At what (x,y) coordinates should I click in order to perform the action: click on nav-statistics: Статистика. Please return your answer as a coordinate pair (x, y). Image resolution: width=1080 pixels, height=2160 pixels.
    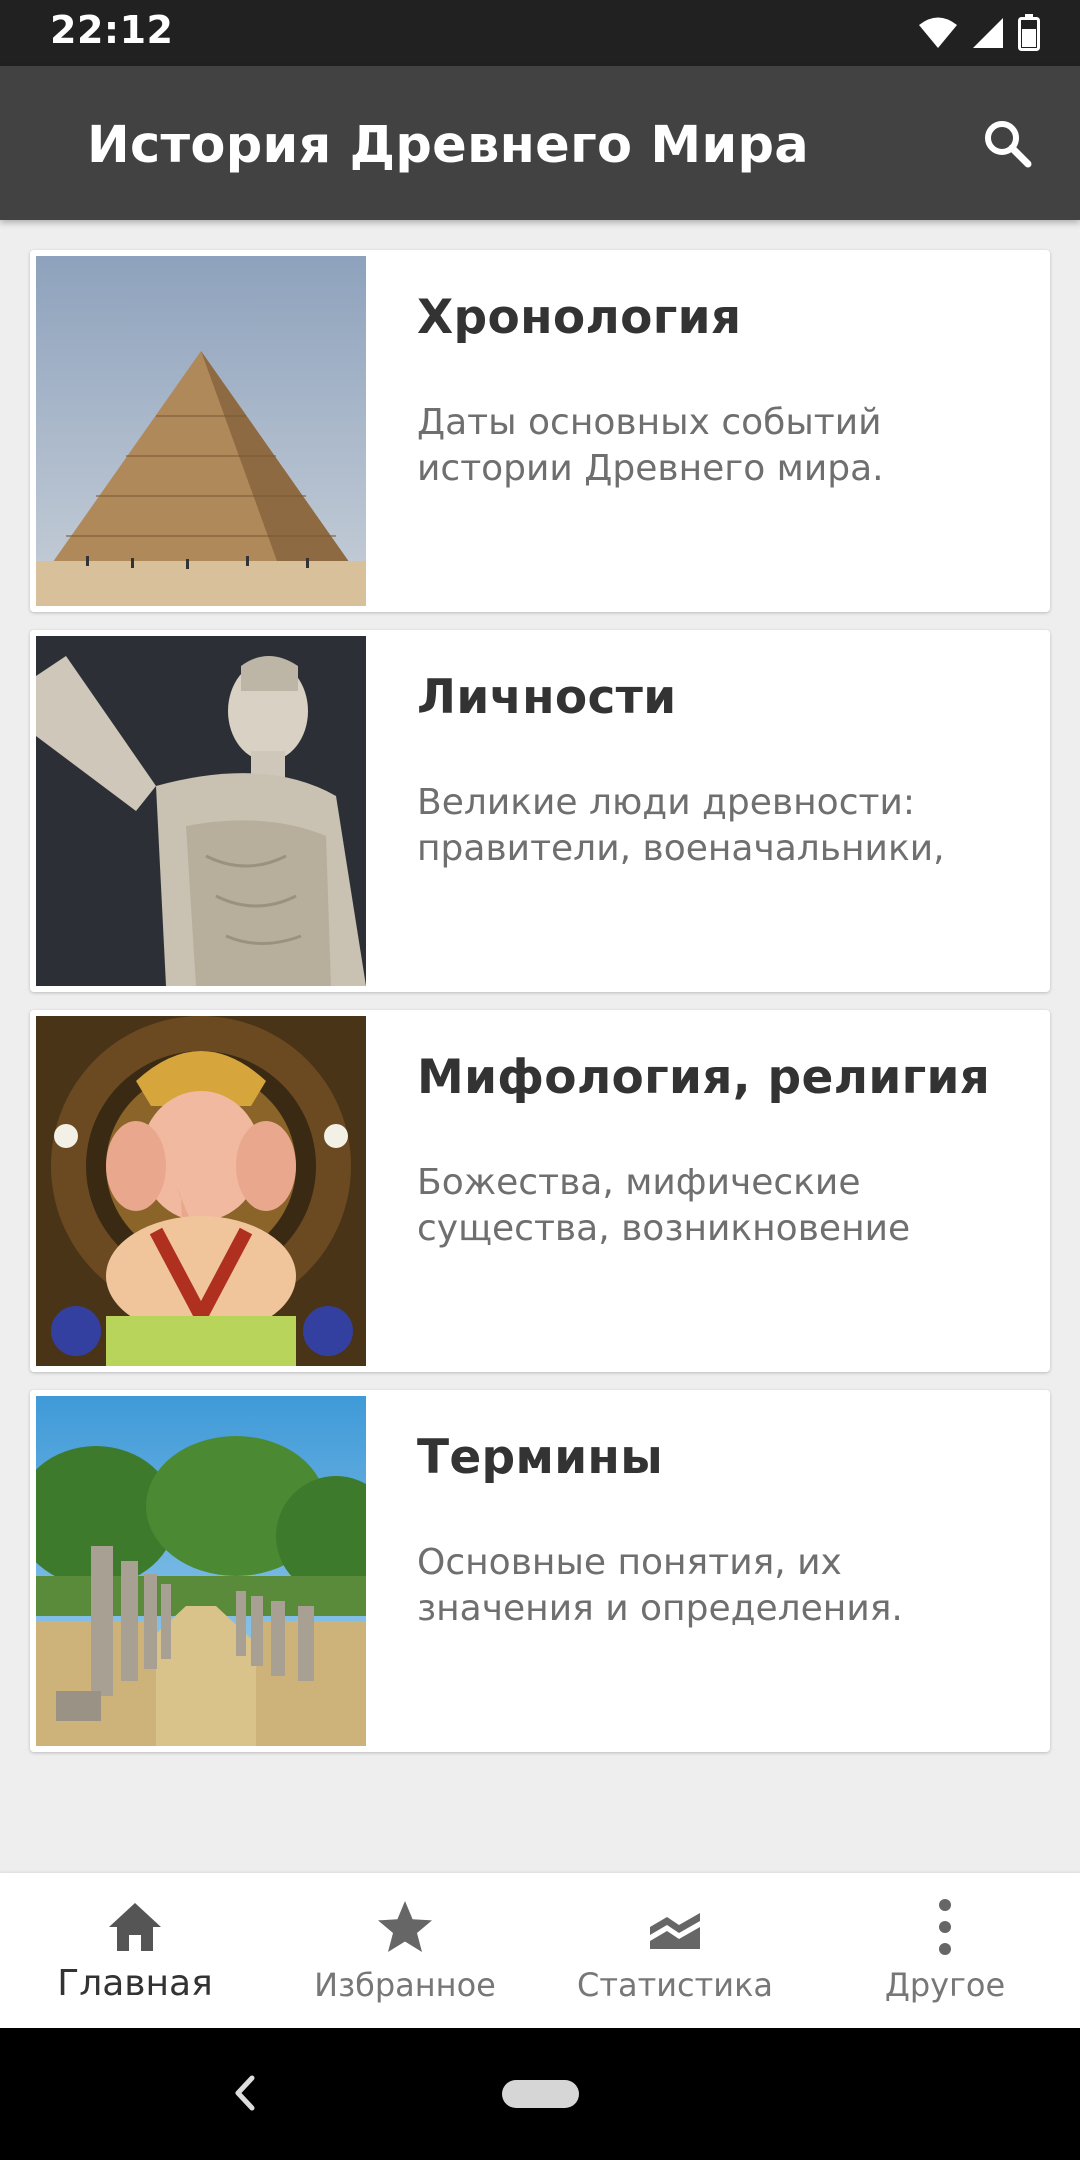
    Looking at the image, I should click on (675, 1950).